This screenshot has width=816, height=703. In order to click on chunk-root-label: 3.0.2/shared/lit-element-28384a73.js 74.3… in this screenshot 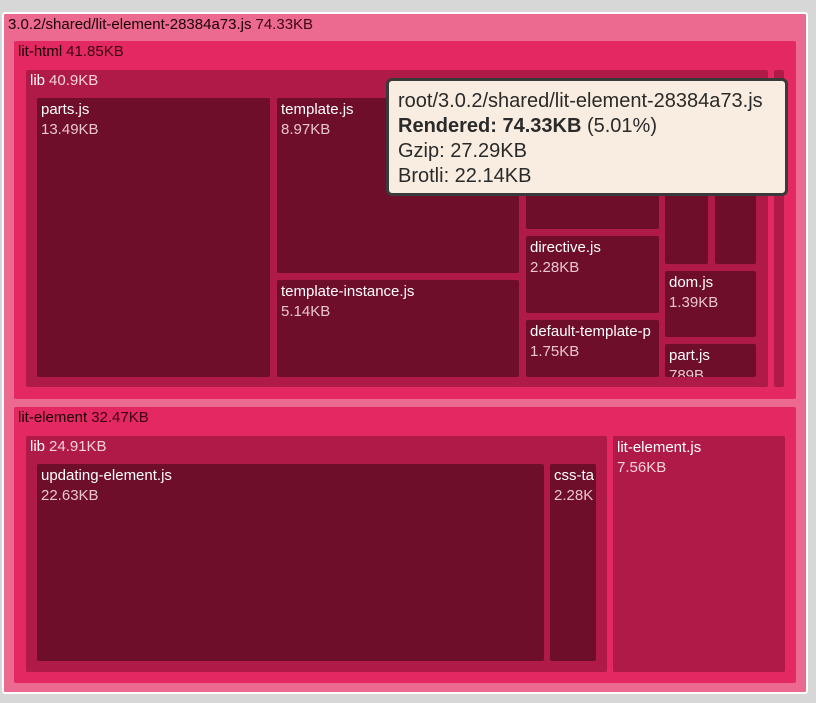, I will do `click(160, 25)`.